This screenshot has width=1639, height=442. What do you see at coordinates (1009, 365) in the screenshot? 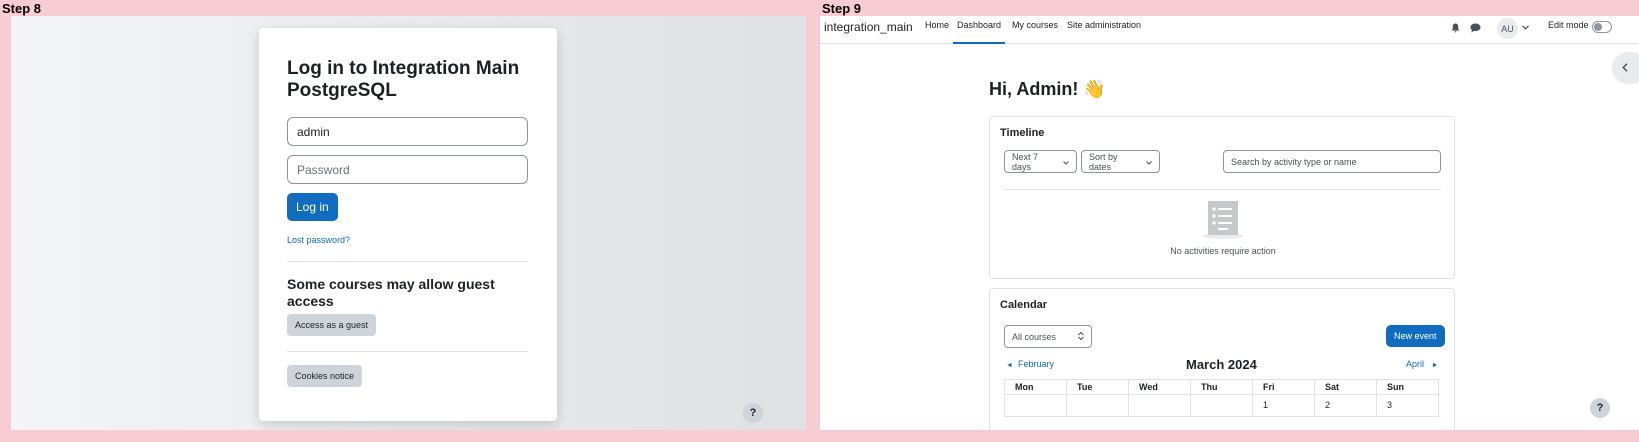
I see `arrow-left-icon: ◄` at bounding box center [1009, 365].